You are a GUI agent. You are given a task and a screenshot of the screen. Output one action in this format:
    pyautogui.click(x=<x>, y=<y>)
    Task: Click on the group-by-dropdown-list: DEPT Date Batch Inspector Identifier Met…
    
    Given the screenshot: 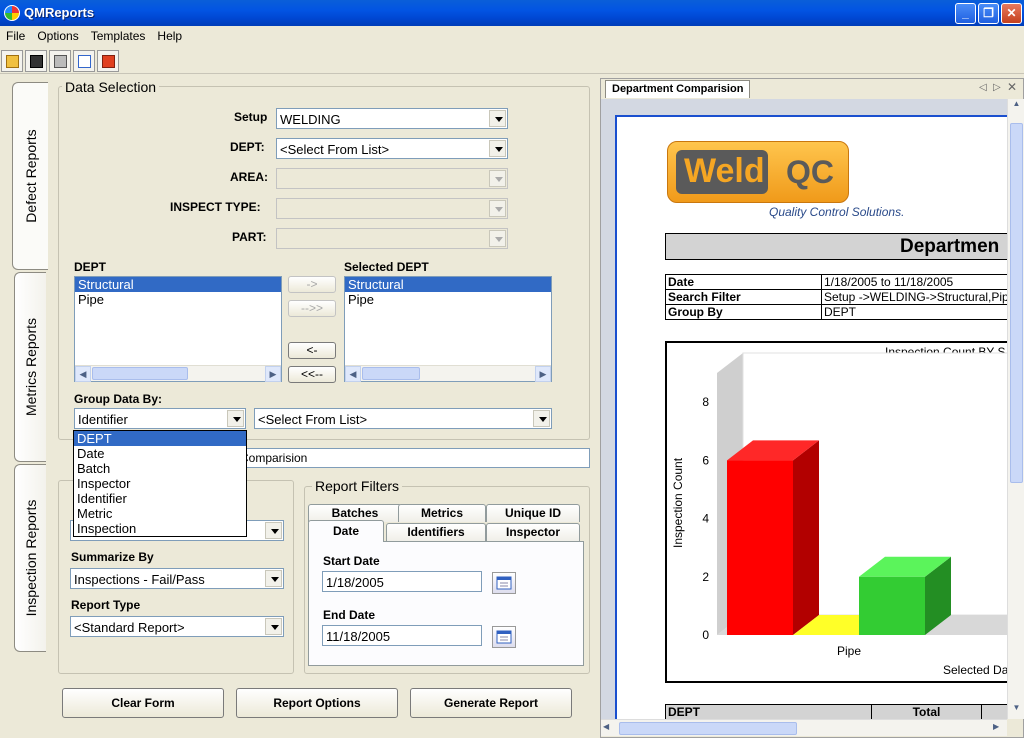 What is the action you would take?
    pyautogui.click(x=160, y=483)
    